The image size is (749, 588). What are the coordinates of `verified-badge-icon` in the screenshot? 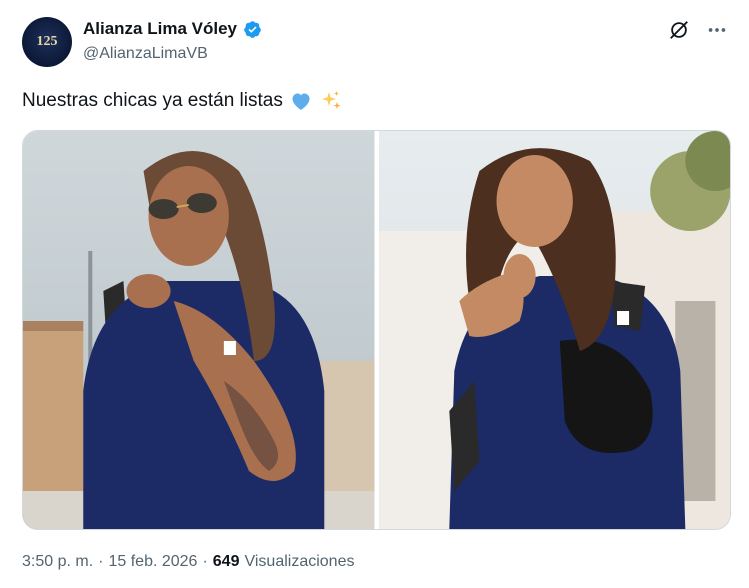 It's located at (252, 29).